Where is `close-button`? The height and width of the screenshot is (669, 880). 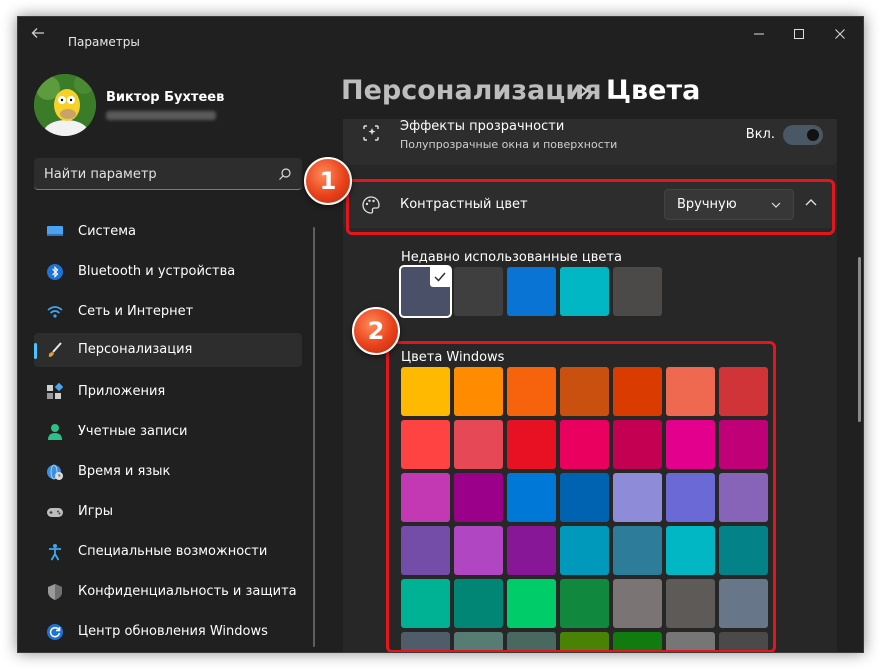 close-button is located at coordinates (841, 34).